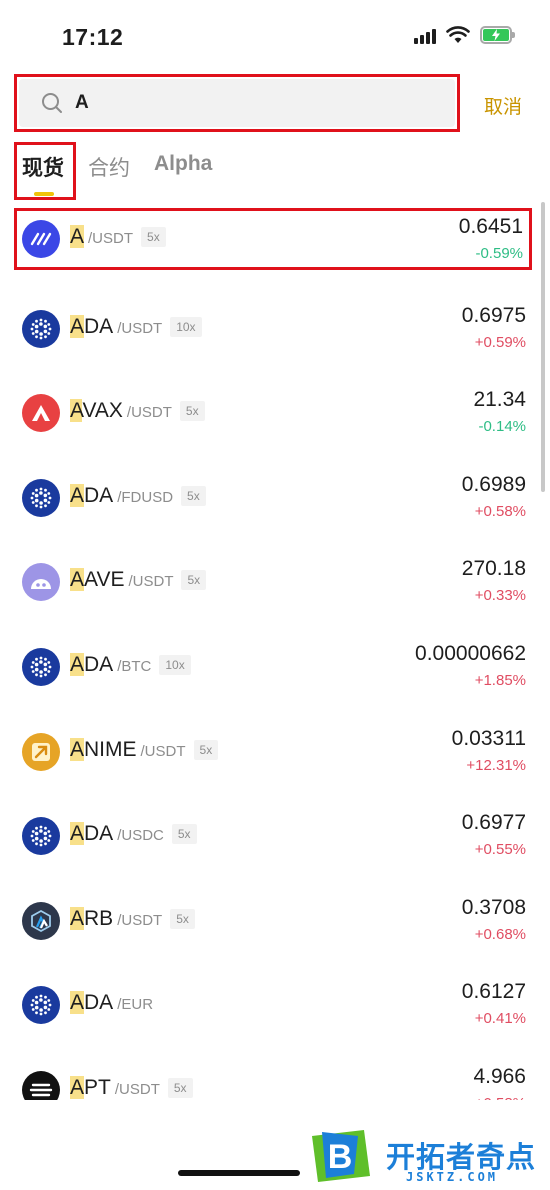 Image resolution: width=550 pixels, height=1190 pixels. Describe the element at coordinates (41, 751) in the screenshot. I see `anime-icon` at that location.